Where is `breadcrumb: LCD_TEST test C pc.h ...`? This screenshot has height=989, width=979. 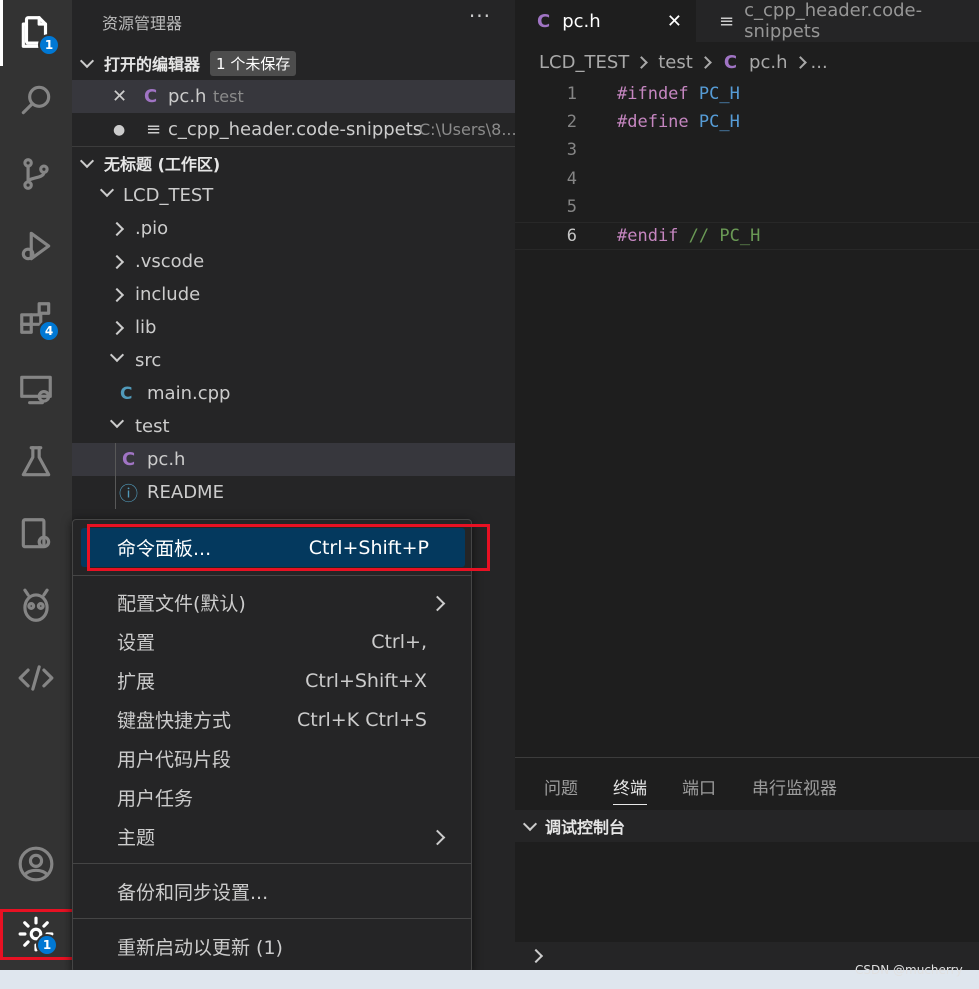
breadcrumb: LCD_TEST test C pc.h ... is located at coordinates (747, 62).